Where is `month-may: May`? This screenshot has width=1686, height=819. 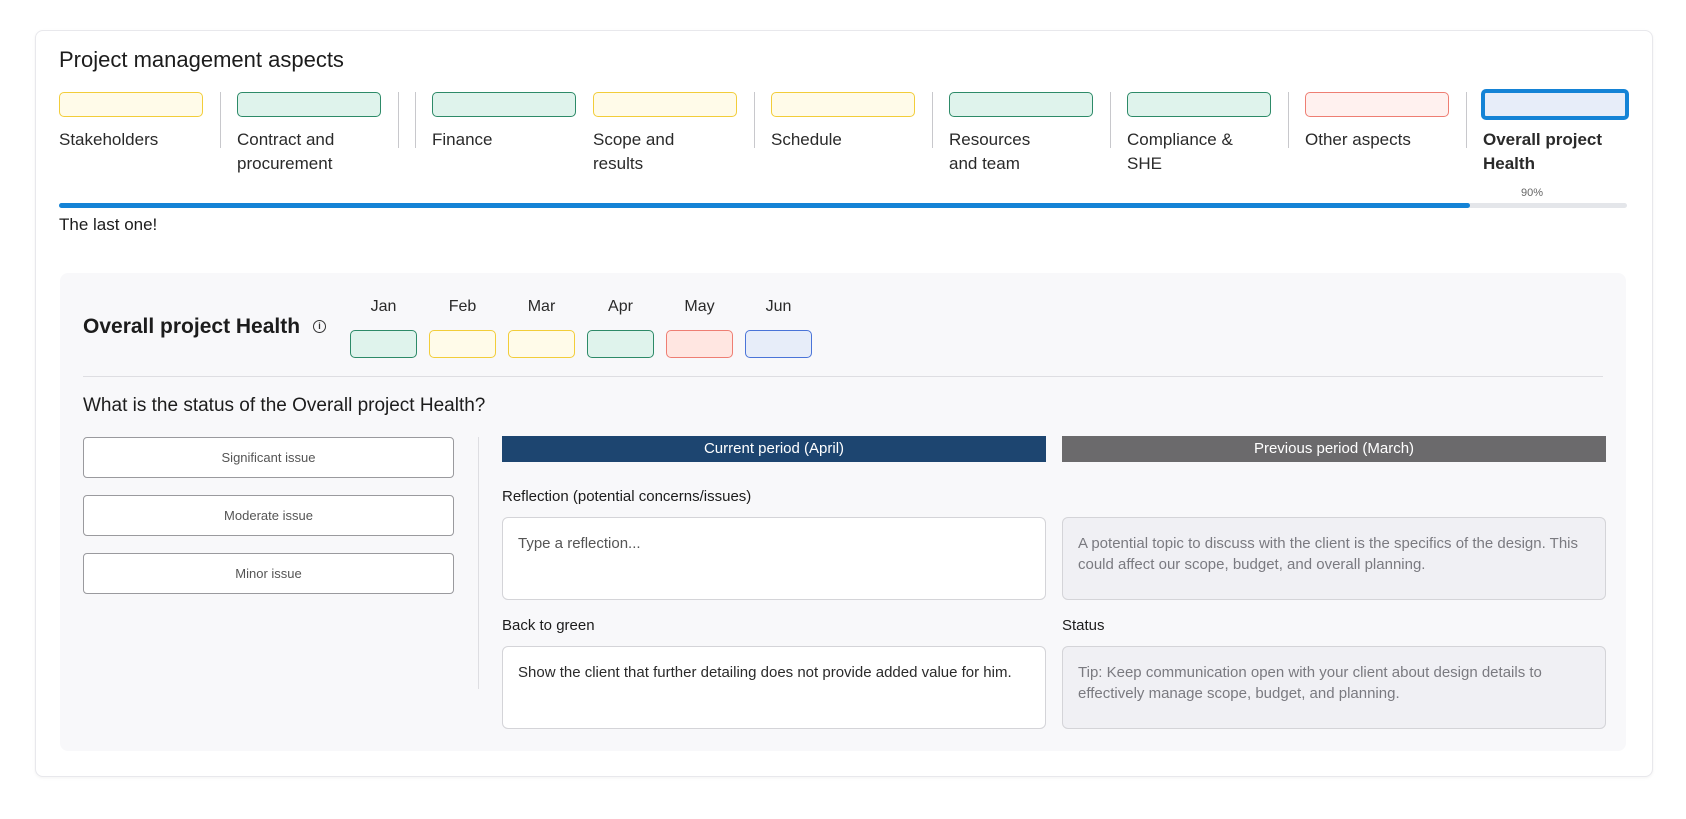
month-may: May is located at coordinates (699, 328).